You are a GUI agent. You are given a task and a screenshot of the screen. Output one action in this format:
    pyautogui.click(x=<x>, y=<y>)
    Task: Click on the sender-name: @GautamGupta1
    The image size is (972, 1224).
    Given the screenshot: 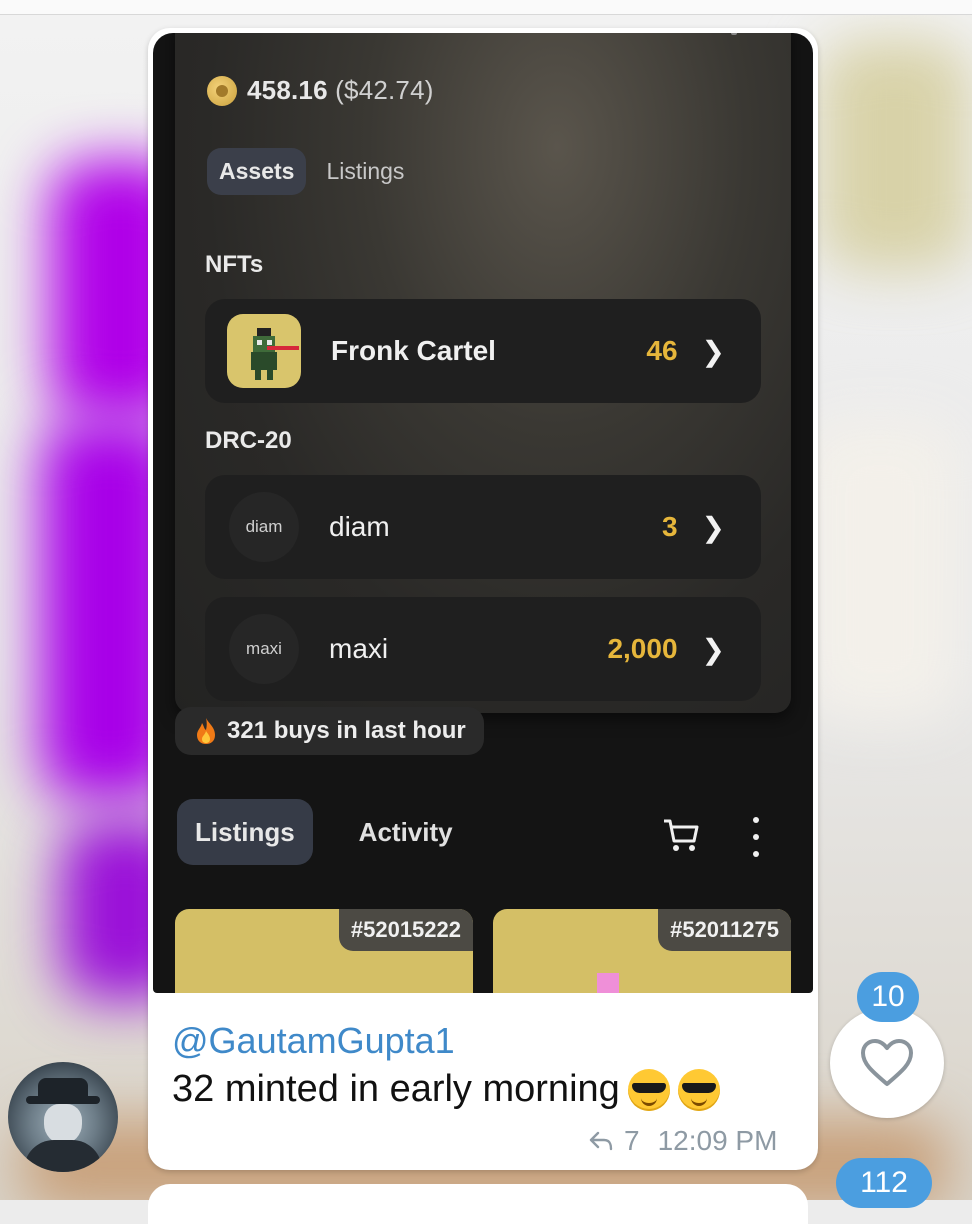 What is the action you would take?
    pyautogui.click(x=313, y=1041)
    